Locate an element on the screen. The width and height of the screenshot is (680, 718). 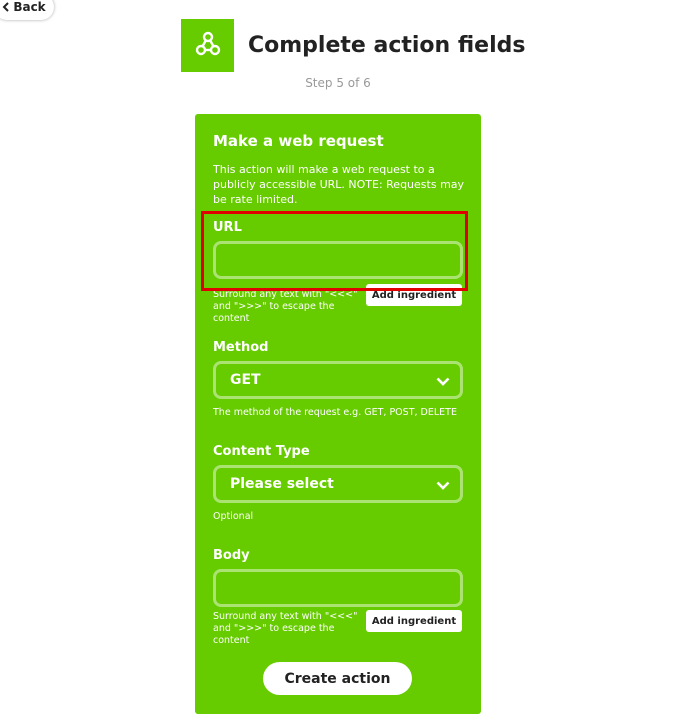
create-action-button: Create action is located at coordinates (337, 678).